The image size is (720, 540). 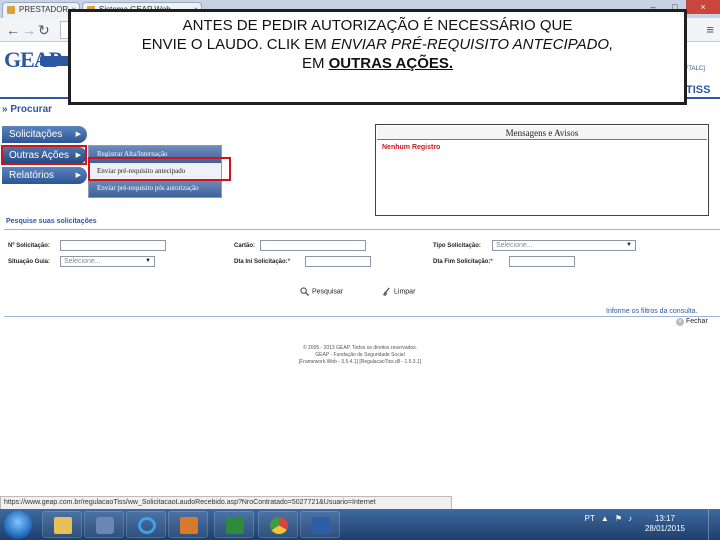 I want to click on tiss-title: TISS, so click(x=698, y=90).